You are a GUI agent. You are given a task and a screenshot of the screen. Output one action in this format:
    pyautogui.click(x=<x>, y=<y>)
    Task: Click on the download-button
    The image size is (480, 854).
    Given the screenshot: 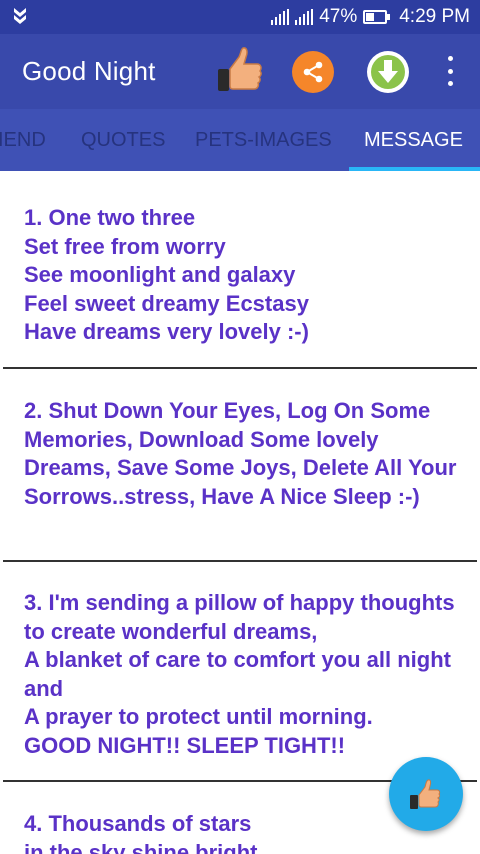 What is the action you would take?
    pyautogui.click(x=388, y=72)
    